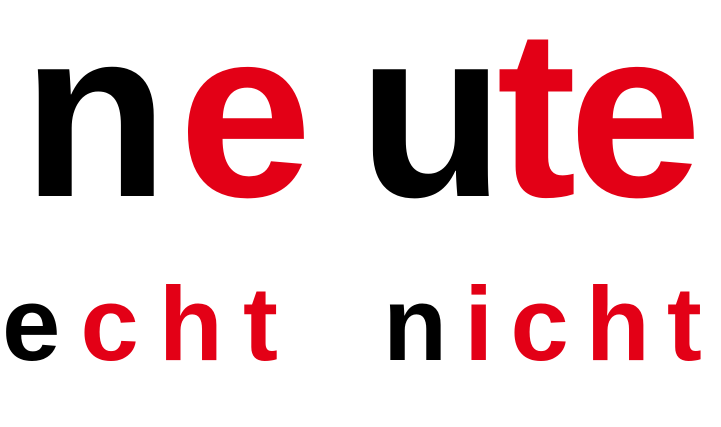 This screenshot has width=721, height=427. Describe the element at coordinates (250, 123) in the screenshot. I see `letters-red: e` at that location.